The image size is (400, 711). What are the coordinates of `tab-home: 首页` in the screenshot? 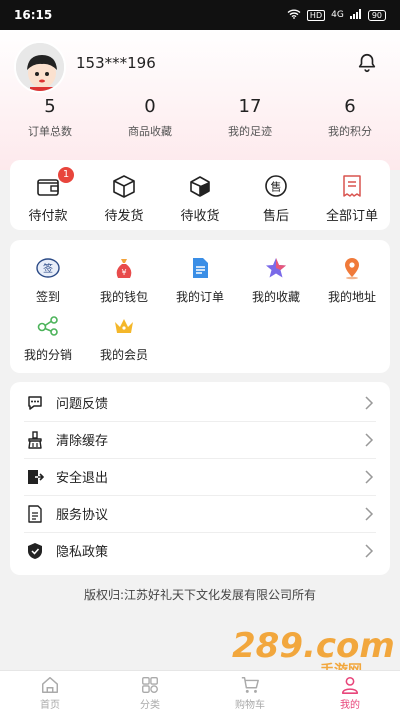 It's located at (50, 691).